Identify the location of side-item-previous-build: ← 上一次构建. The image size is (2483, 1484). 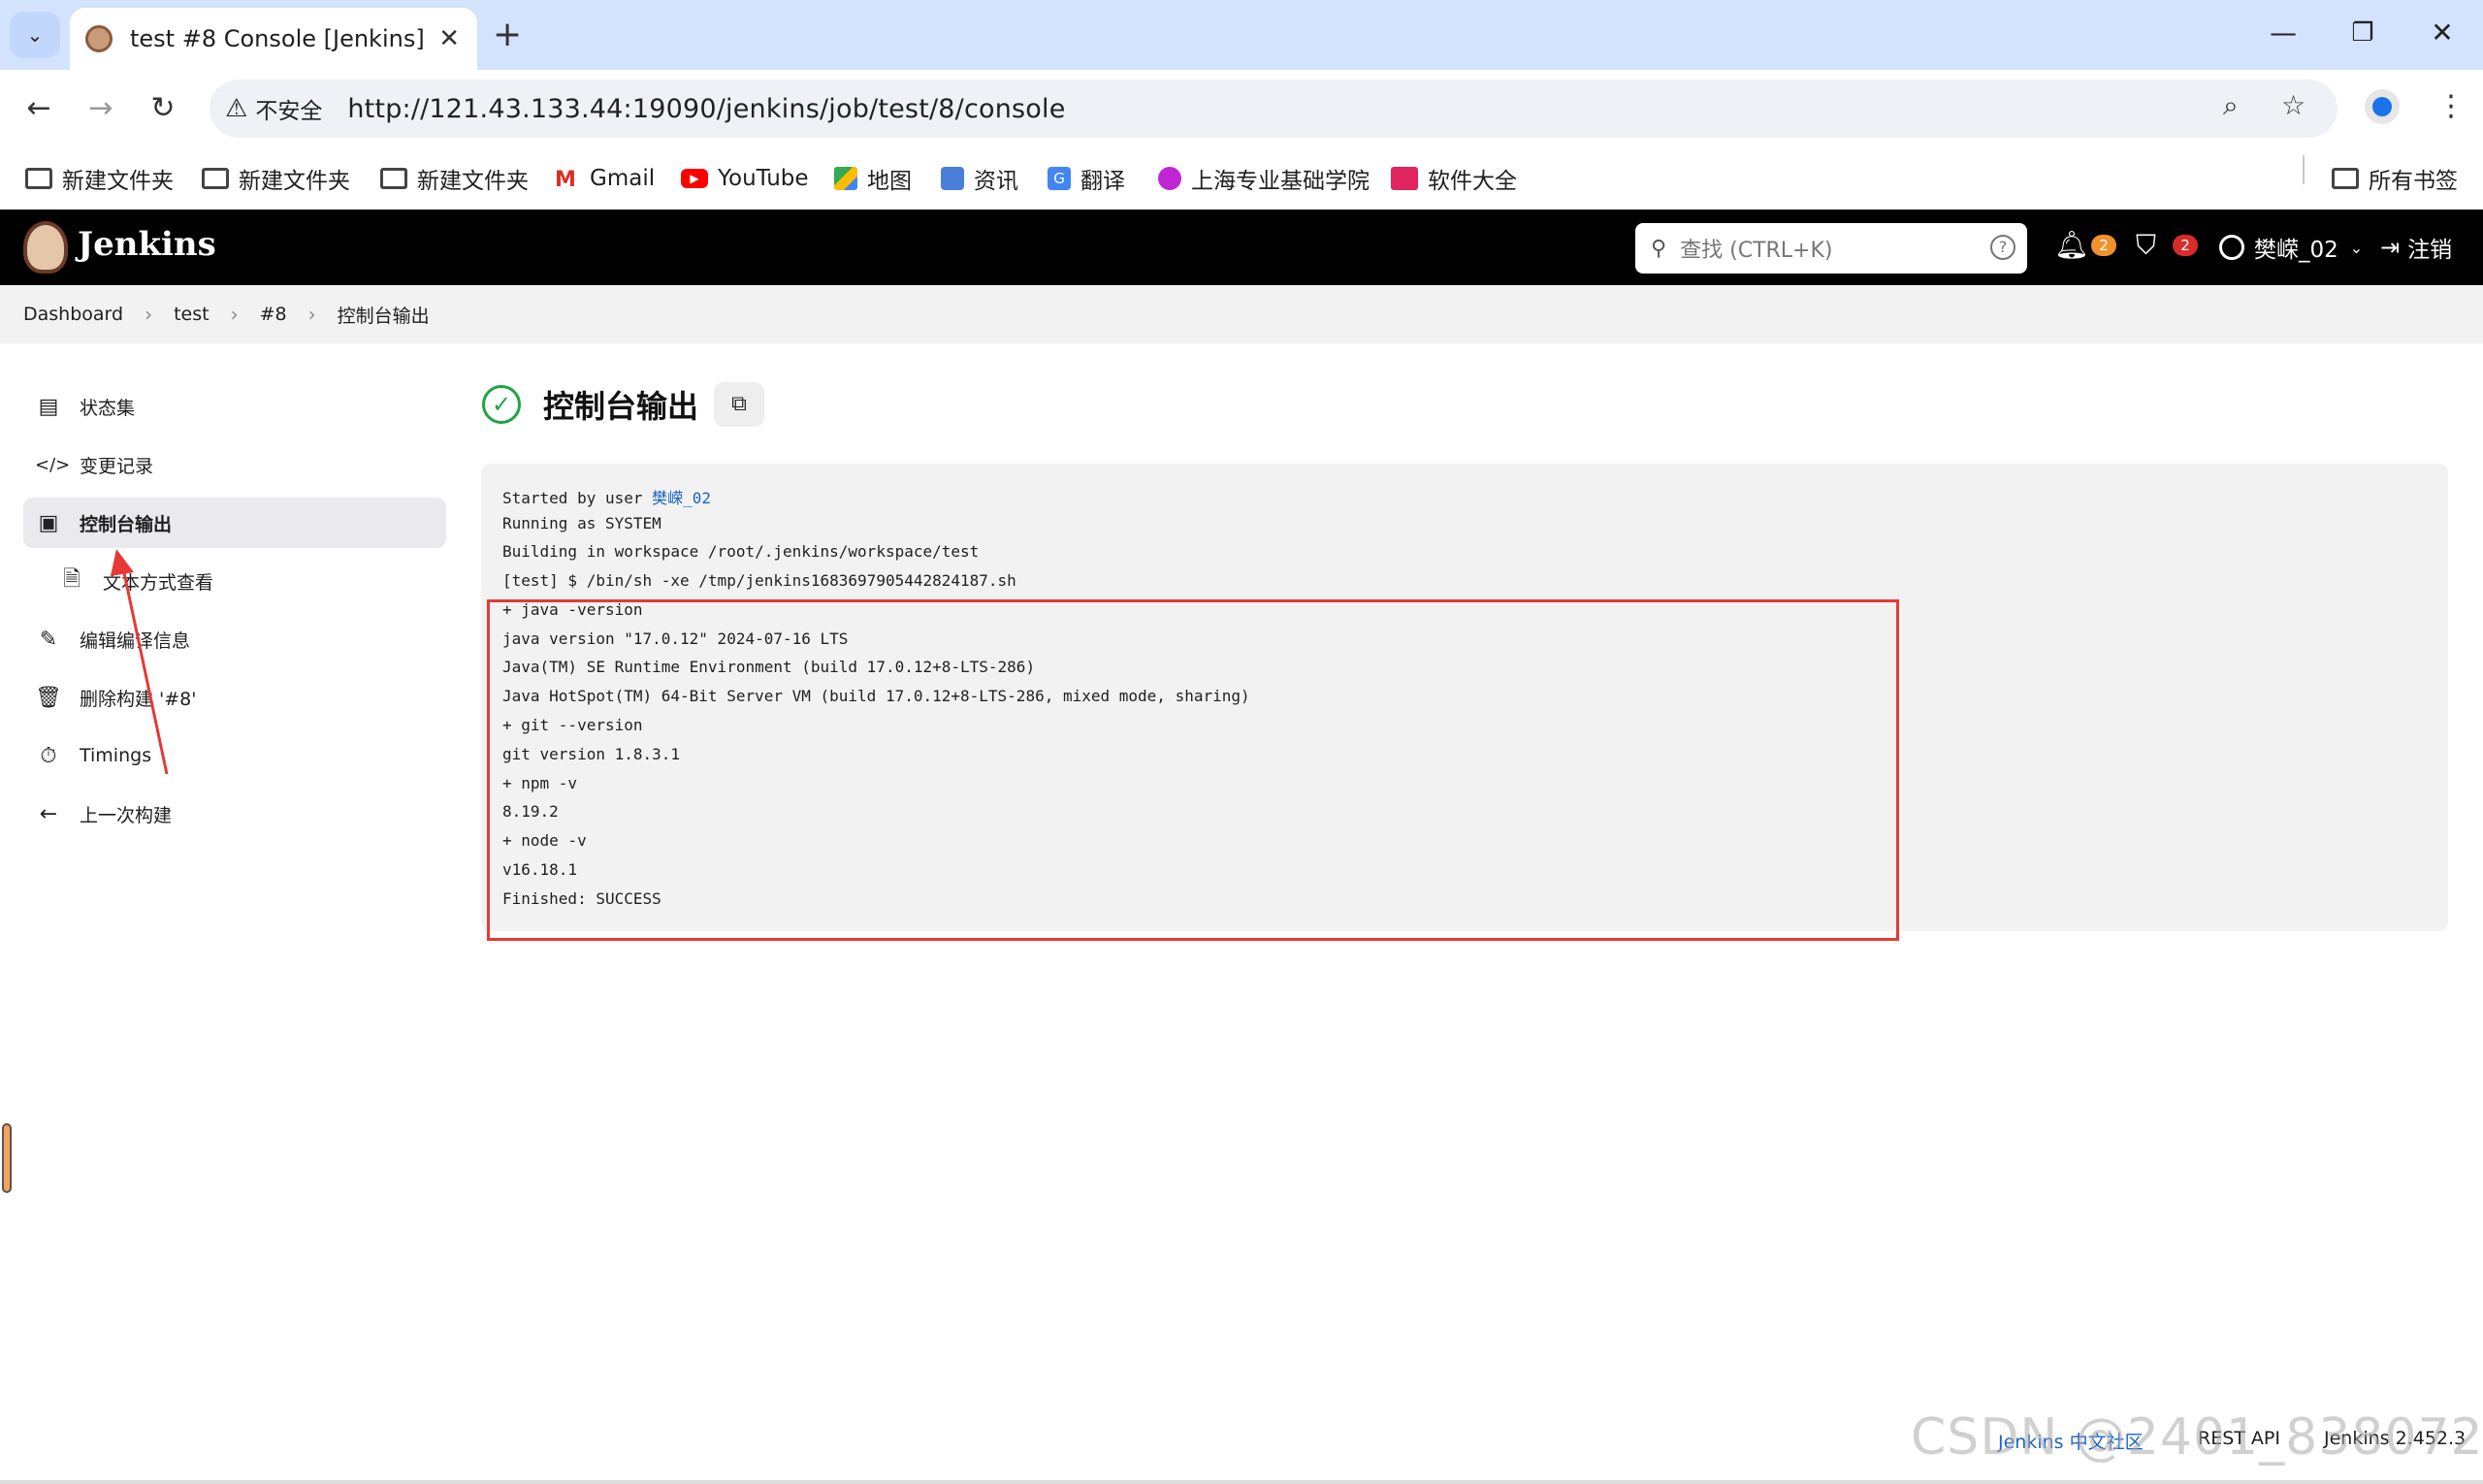
(98, 814).